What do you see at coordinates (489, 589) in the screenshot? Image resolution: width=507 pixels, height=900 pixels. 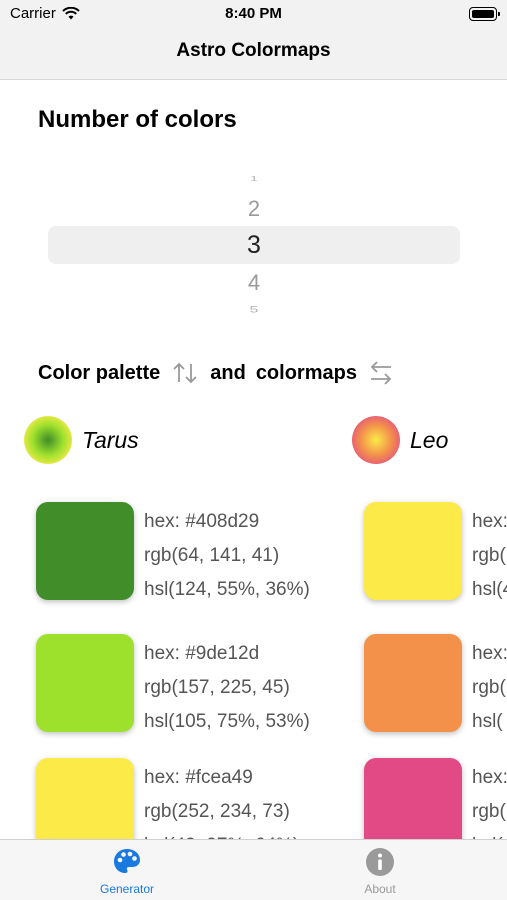 I see `hsl-value: hsl(4` at bounding box center [489, 589].